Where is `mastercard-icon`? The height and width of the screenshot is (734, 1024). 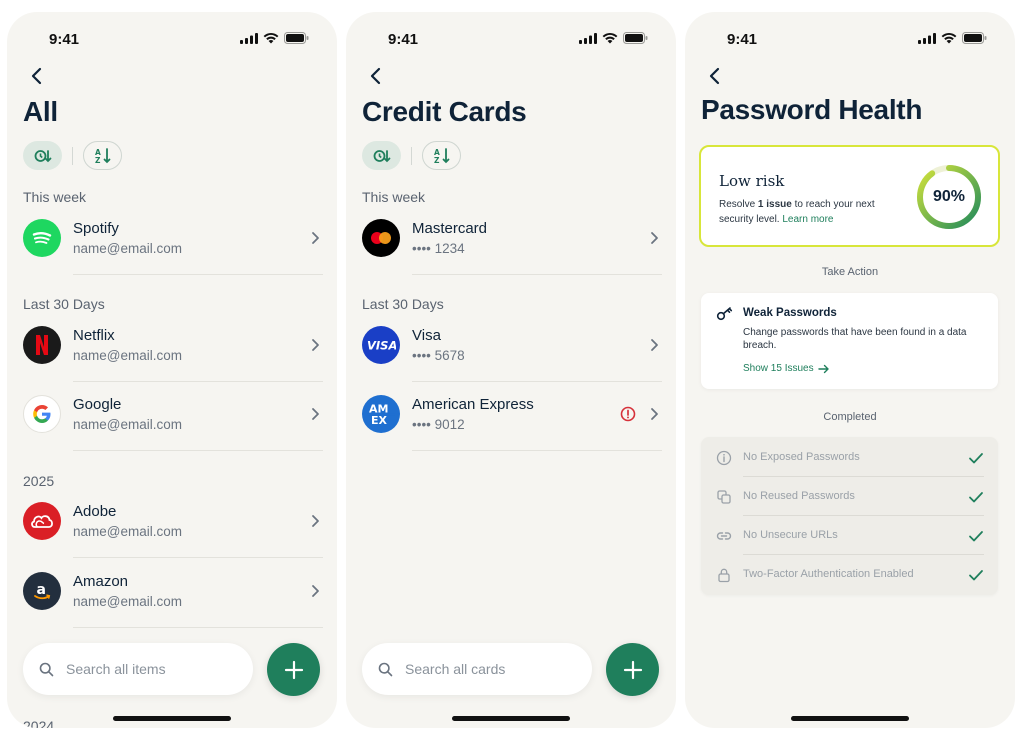
mastercard-icon is located at coordinates (381, 238).